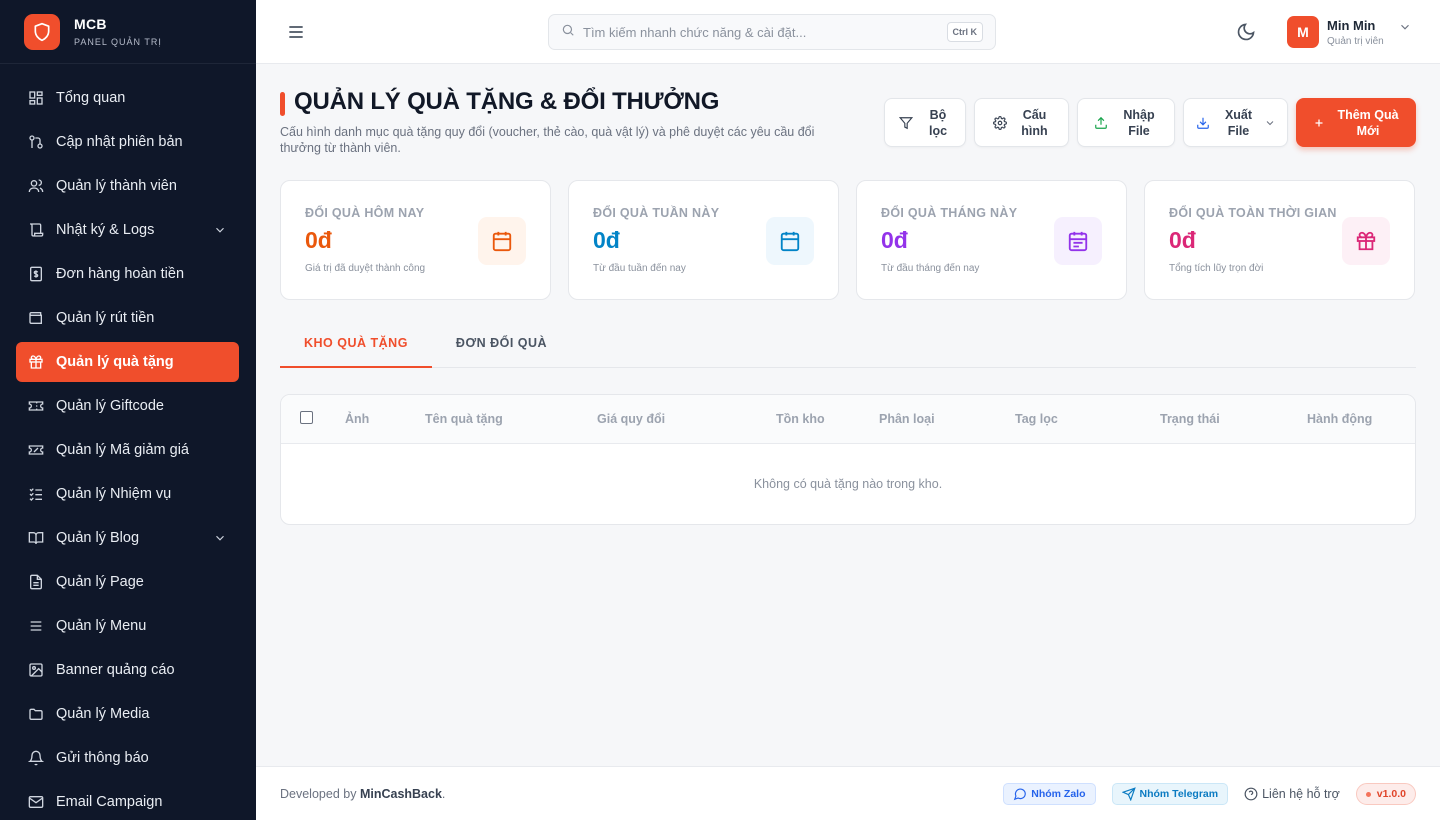  I want to click on developer-link: MinCashBack, so click(401, 794).